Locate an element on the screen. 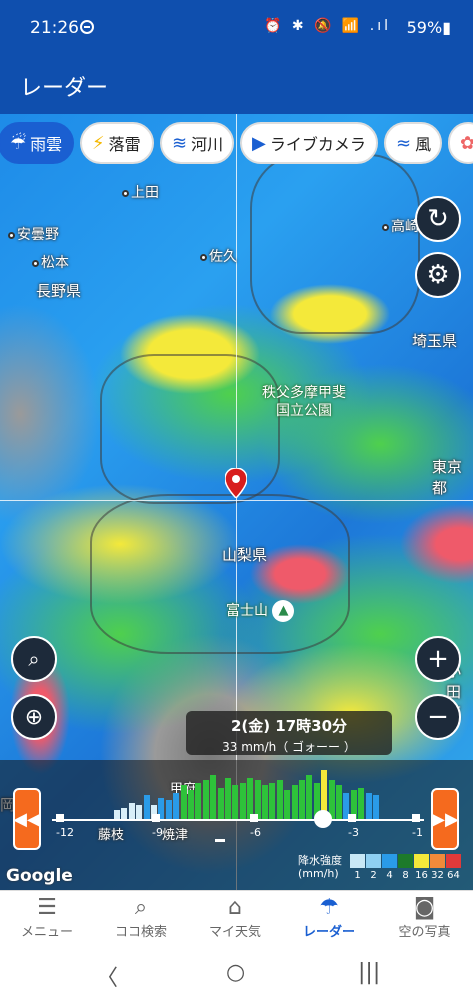 Image resolution: width=473 pixels, height=1000 pixels. prefecture-label: 埼玉県 is located at coordinates (435, 341).